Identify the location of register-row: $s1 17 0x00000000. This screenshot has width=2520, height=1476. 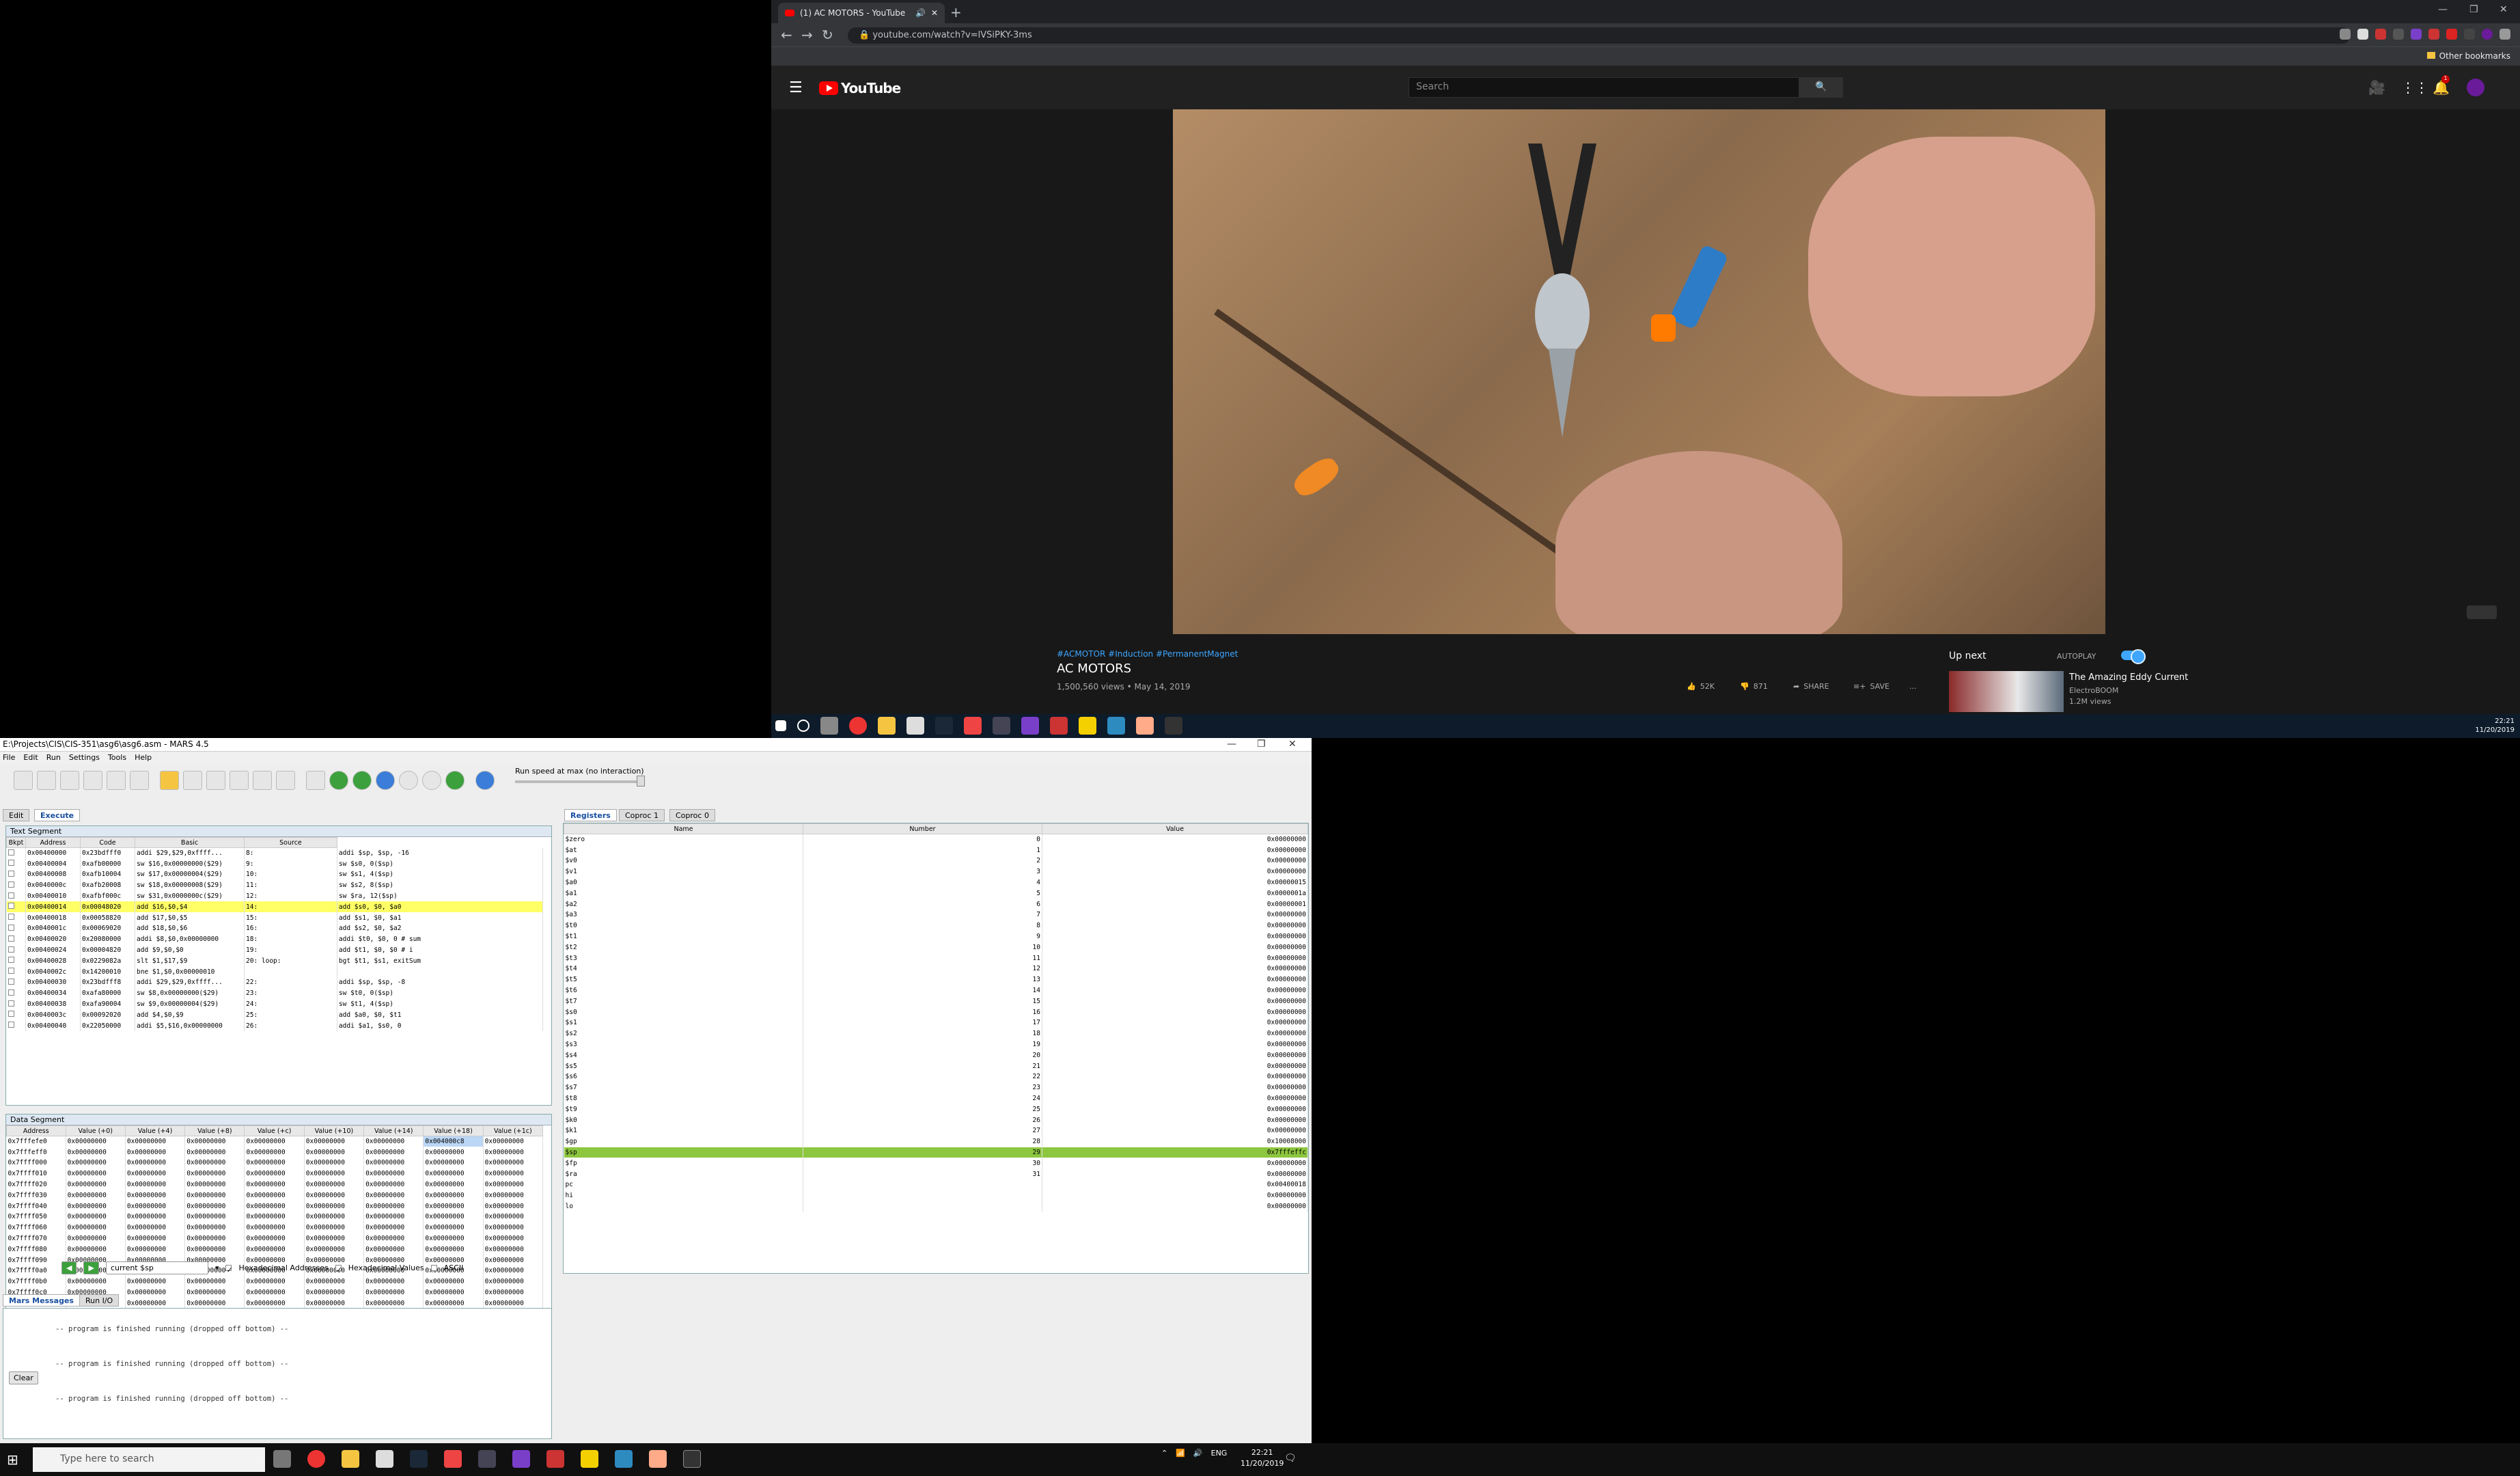
(936, 1022).